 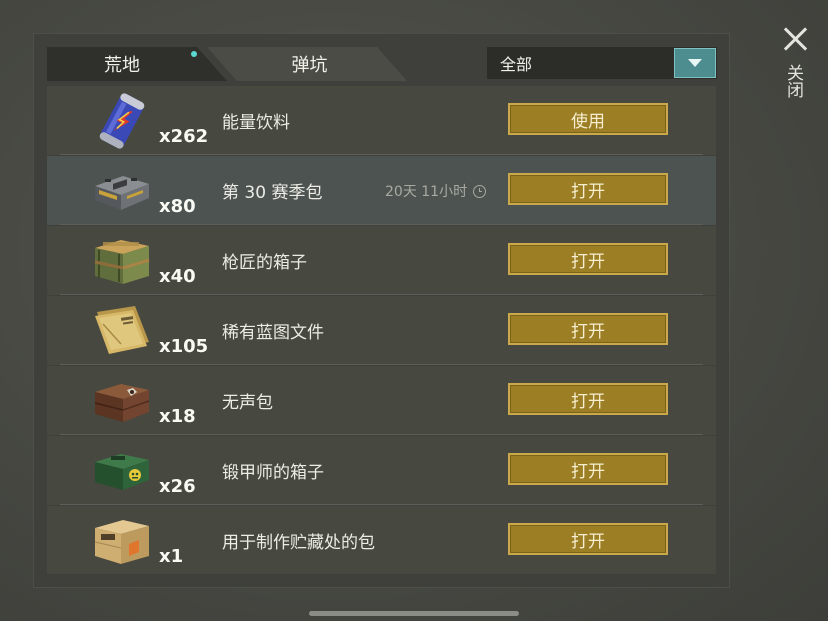 What do you see at coordinates (516, 64) in the screenshot?
I see `filter-value: 全部` at bounding box center [516, 64].